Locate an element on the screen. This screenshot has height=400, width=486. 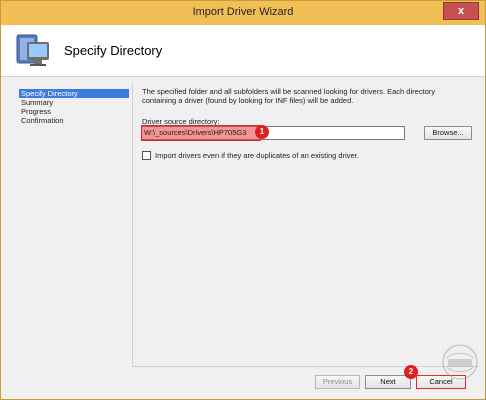
footer-divider is located at coordinates (305, 366).